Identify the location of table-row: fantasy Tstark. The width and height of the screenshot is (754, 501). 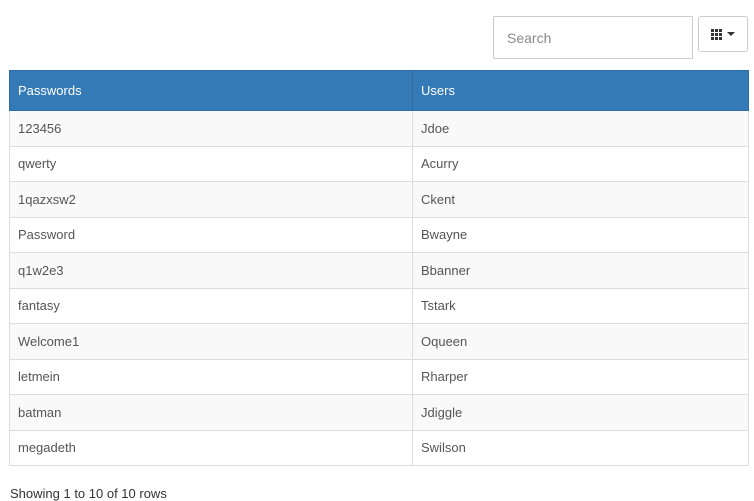
(379, 305).